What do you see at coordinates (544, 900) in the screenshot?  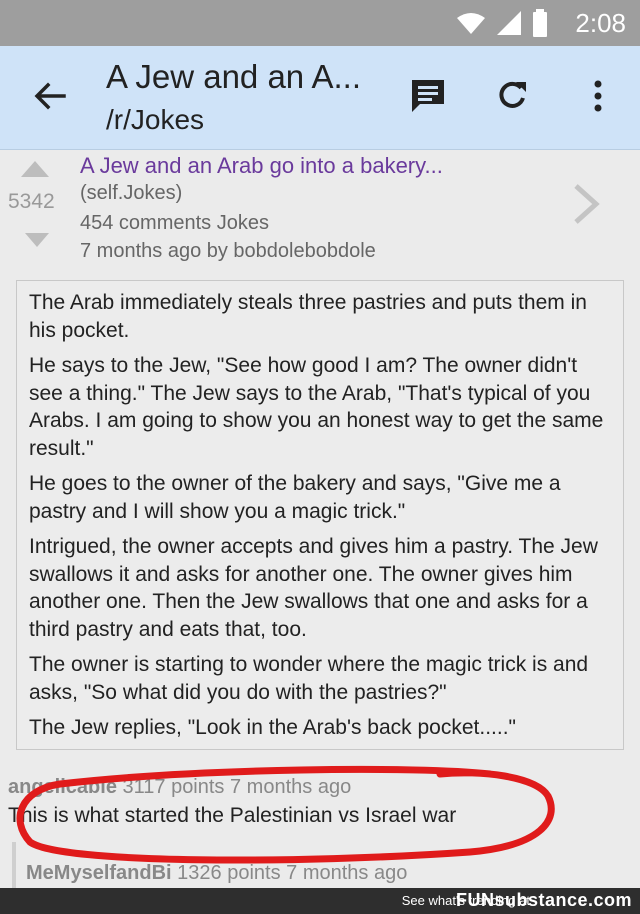 I see `footer-brand: FUNsubstance.com` at bounding box center [544, 900].